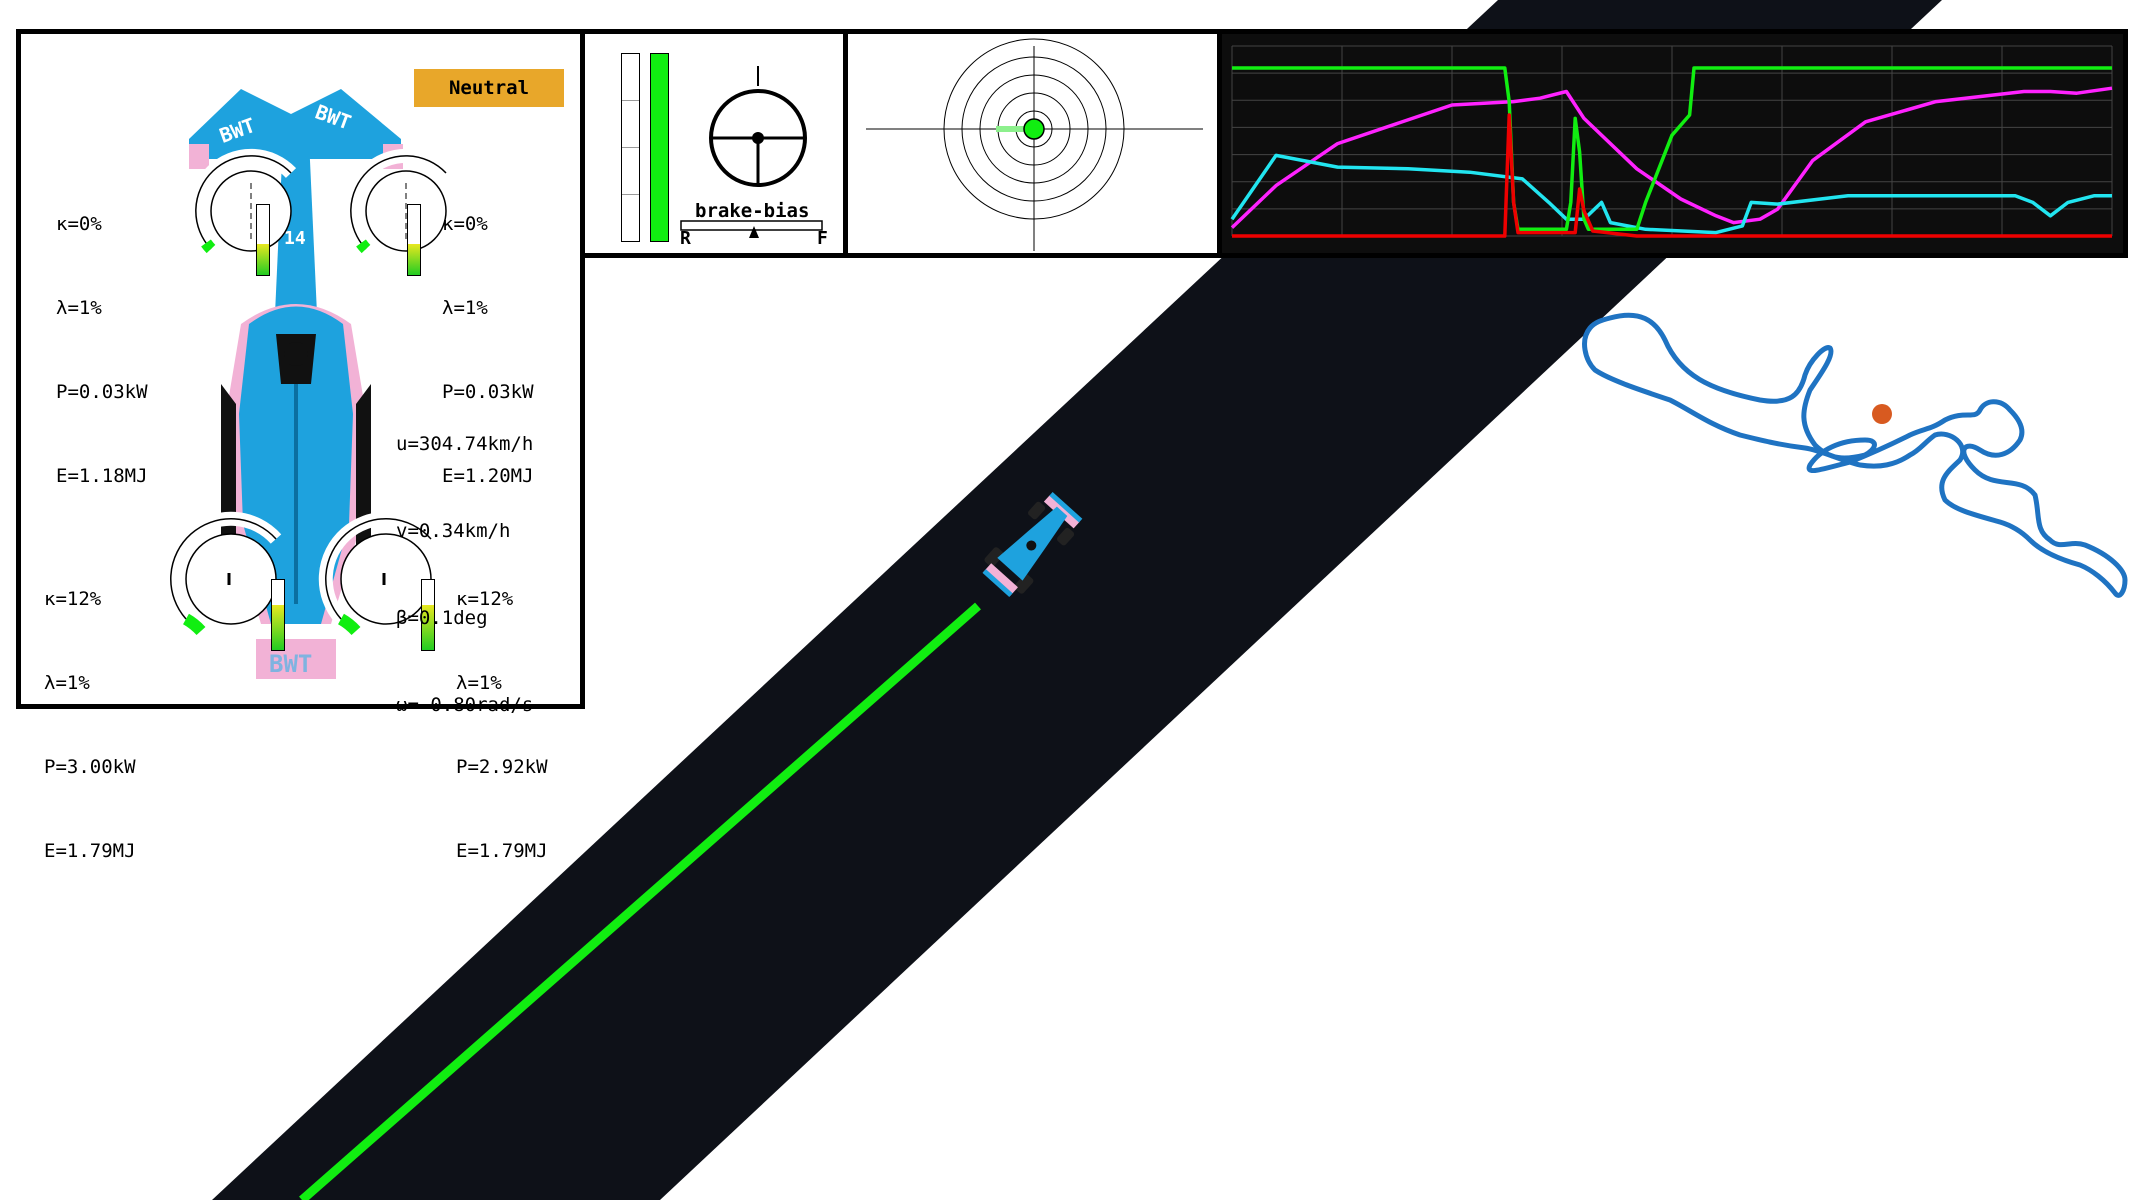 Image resolution: width=2133 pixels, height=1200 pixels. What do you see at coordinates (465, 308) in the screenshot?
I see `wheel-fr-lambda: λ=1%` at bounding box center [465, 308].